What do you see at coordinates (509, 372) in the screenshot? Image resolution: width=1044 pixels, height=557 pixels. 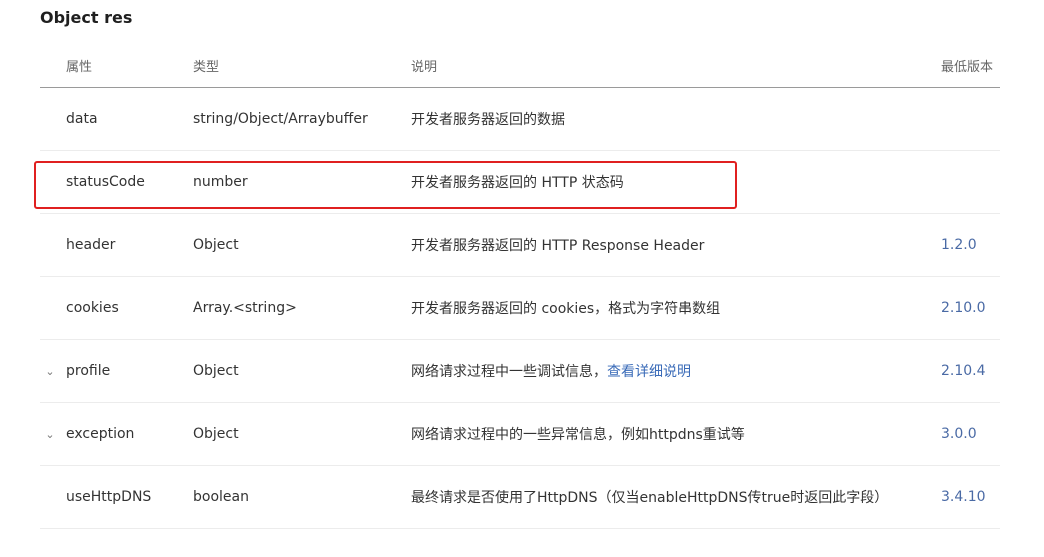 I see `description-text: 网络请求过程中一些调试信息，` at bounding box center [509, 372].